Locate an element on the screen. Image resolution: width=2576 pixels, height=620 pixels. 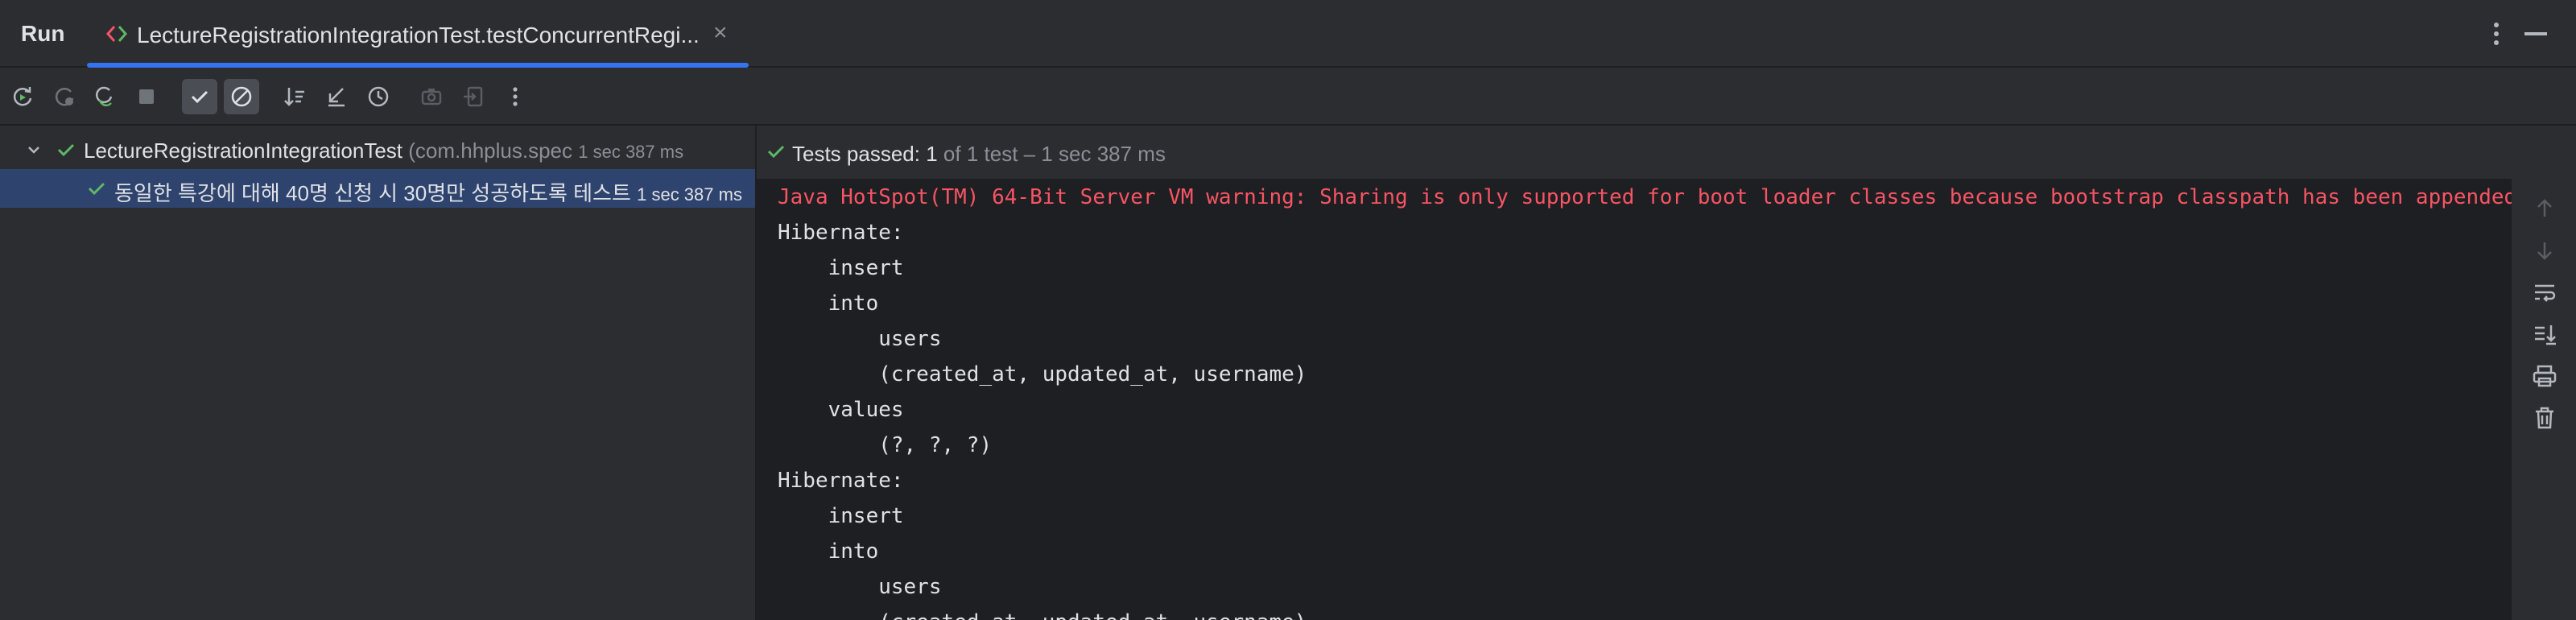
stop-button is located at coordinates (146, 96).